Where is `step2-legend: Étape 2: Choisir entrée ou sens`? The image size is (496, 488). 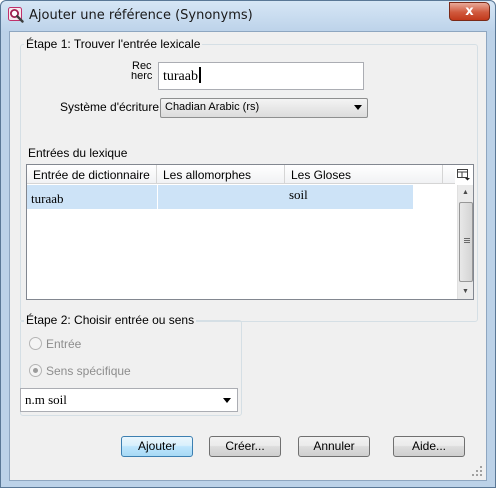 step2-legend: Étape 2: Choisir entrée ou sens is located at coordinates (110, 320).